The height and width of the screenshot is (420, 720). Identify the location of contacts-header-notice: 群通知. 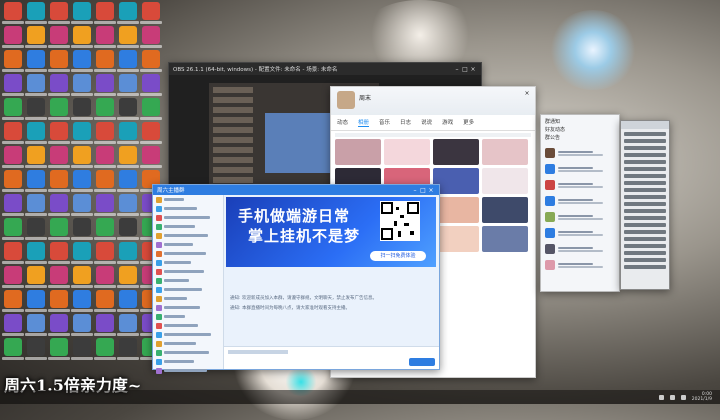
(580, 122).